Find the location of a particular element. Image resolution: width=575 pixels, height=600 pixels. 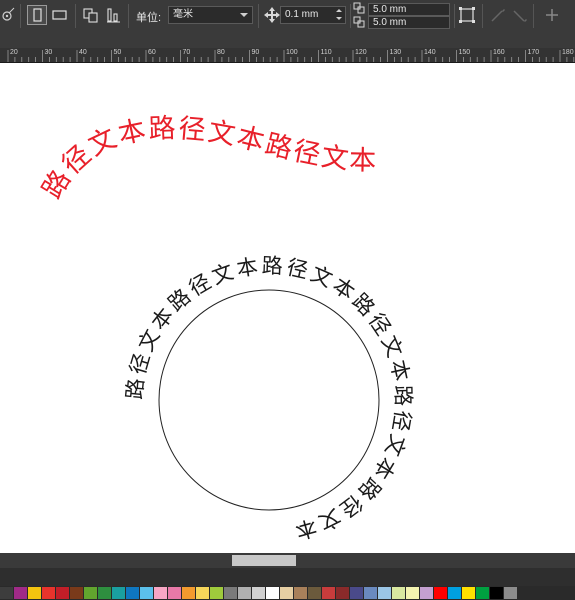

ruler-label: 160 is located at coordinates (499, 52).